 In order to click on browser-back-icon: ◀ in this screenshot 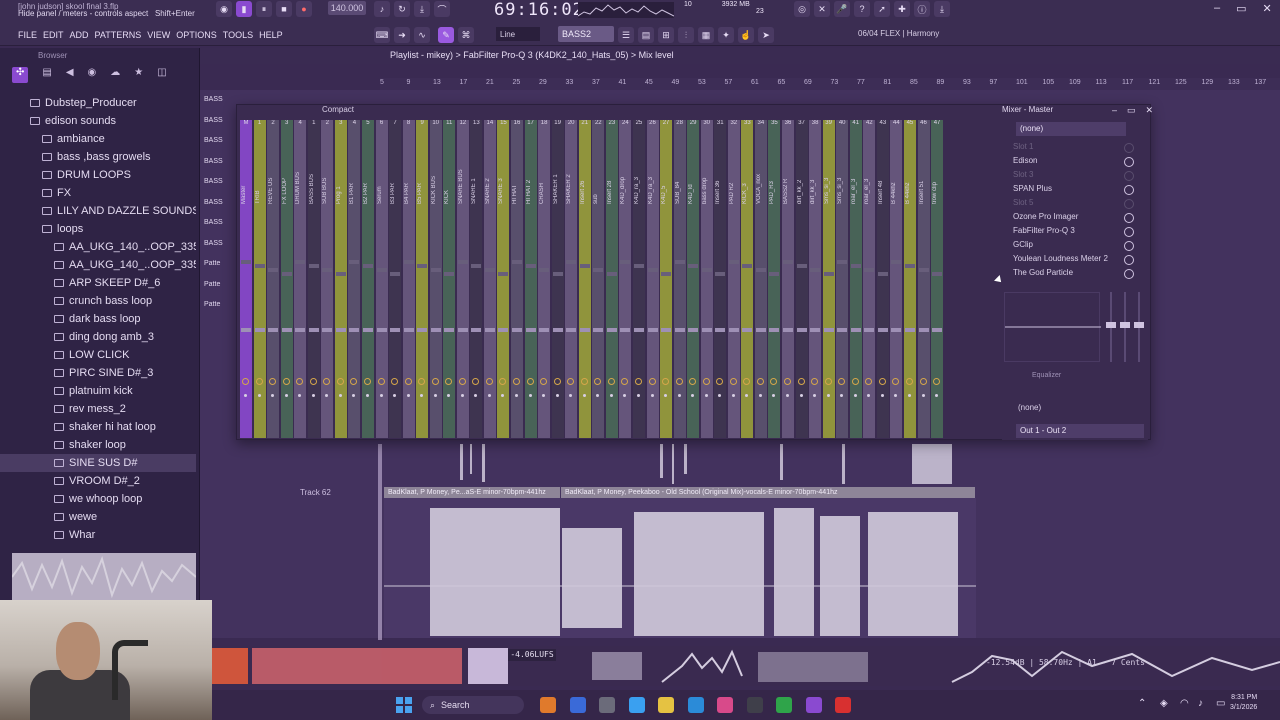, I will do `click(70, 75)`.